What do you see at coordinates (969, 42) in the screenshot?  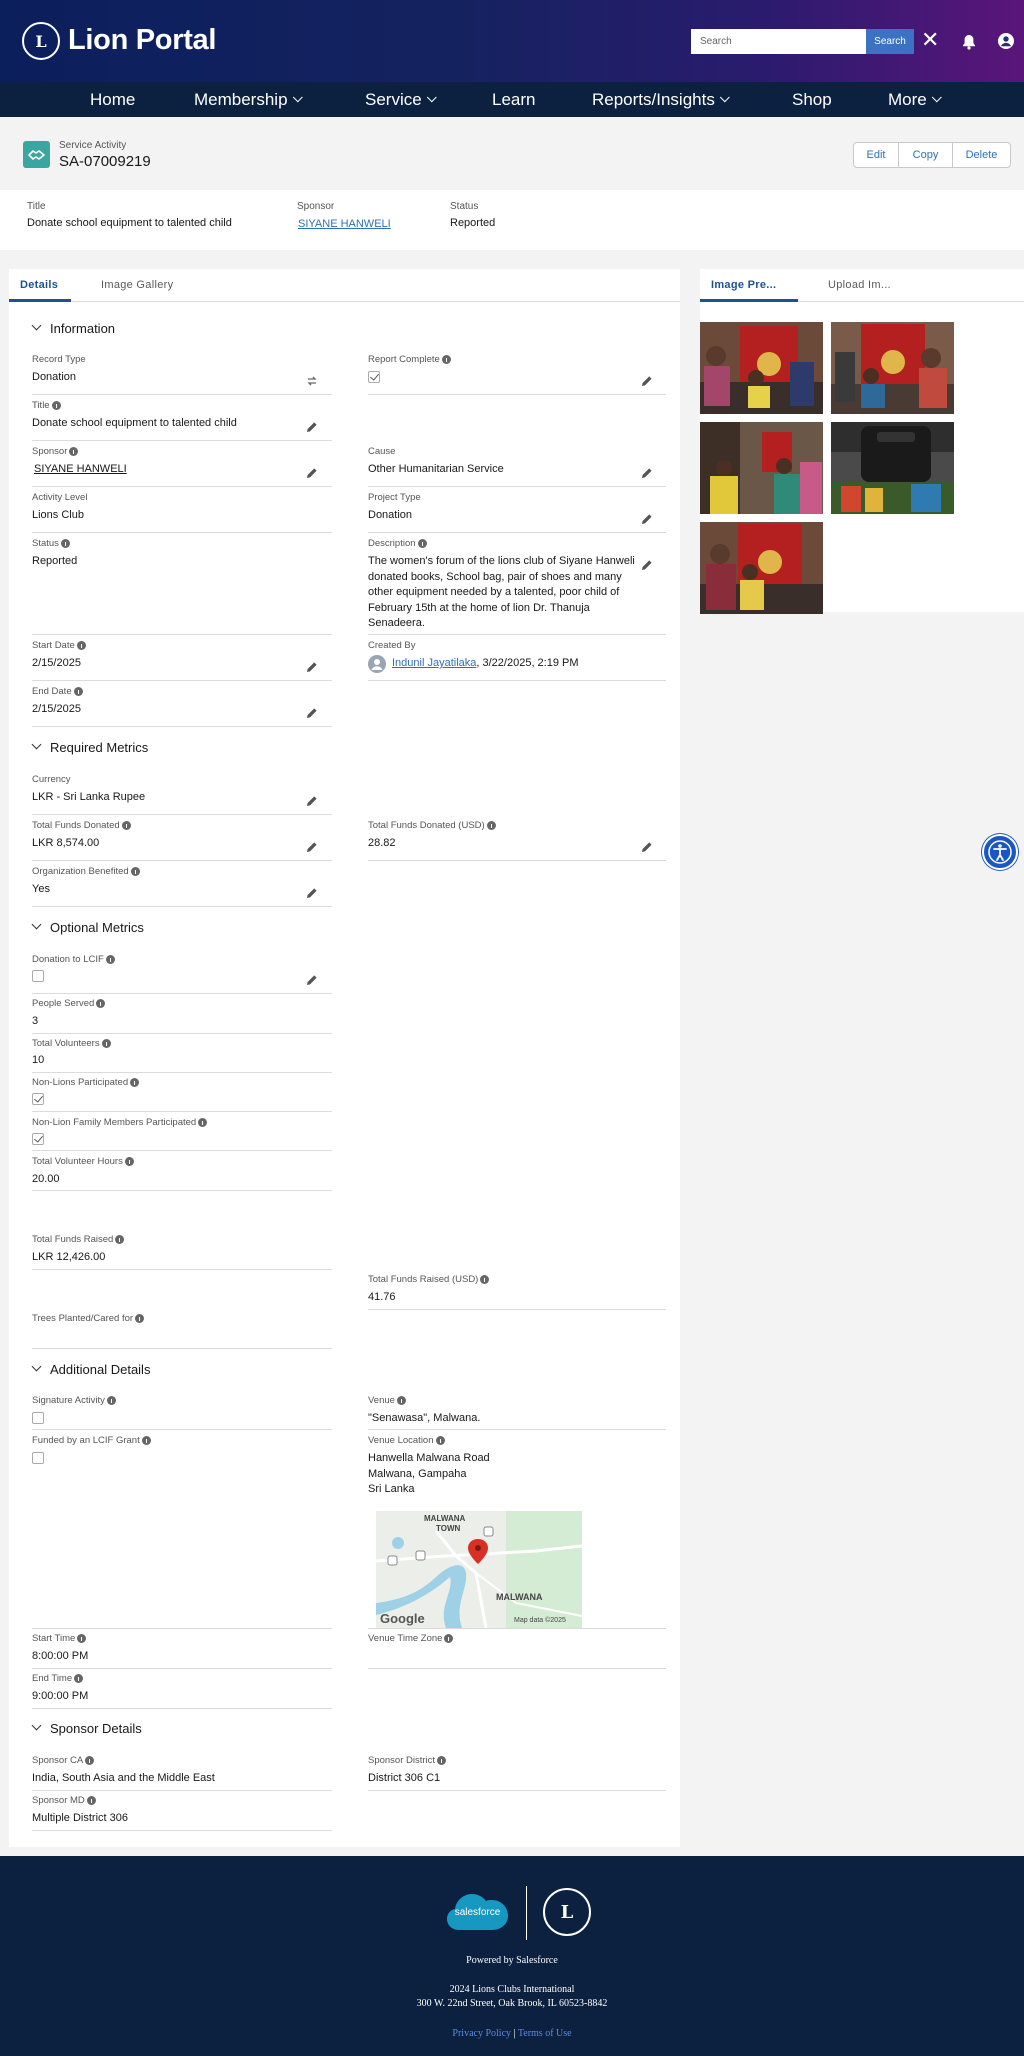 I see `notification-bell-icon` at bounding box center [969, 42].